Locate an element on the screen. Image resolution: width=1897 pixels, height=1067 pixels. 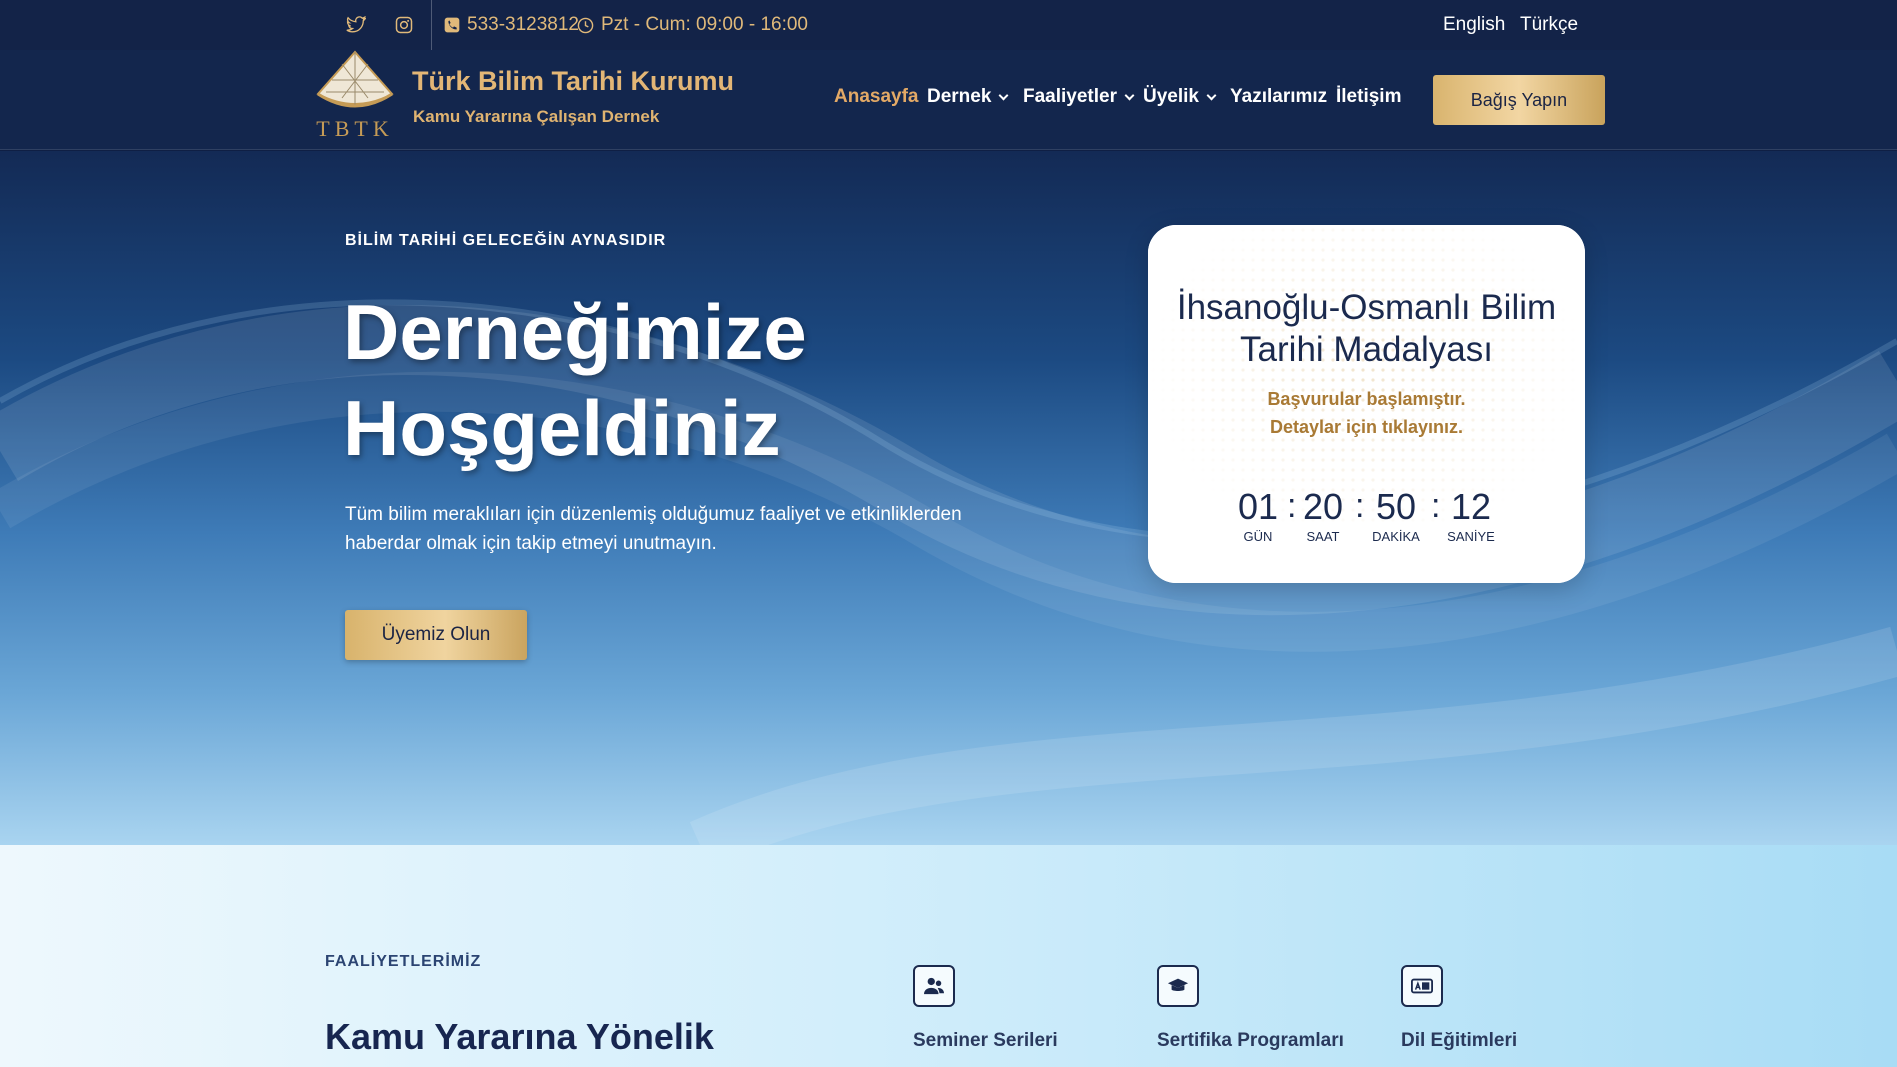
nav-label: Faaliyetler is located at coordinates (1070, 96).